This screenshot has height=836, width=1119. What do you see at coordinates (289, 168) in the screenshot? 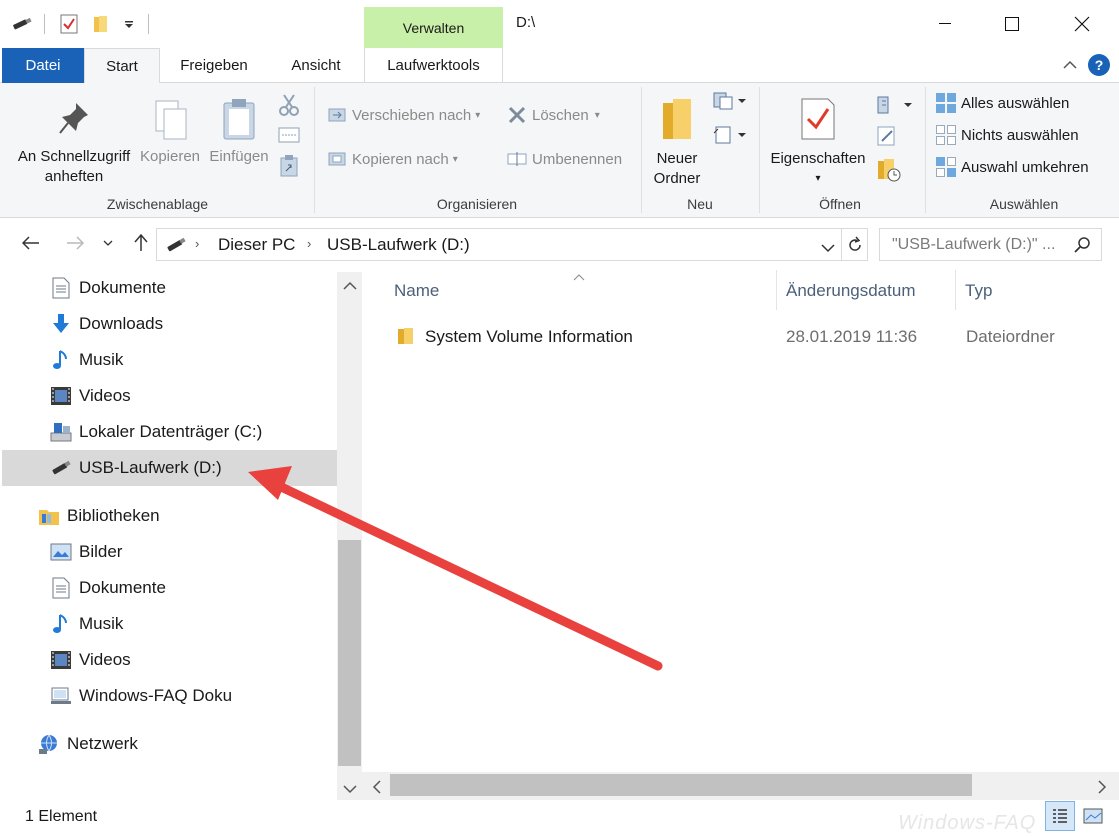
I see `paste-shortcut-icon` at bounding box center [289, 168].